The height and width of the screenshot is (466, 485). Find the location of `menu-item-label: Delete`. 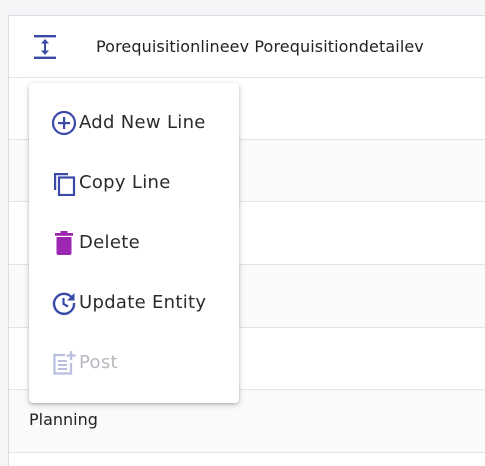

menu-item-label: Delete is located at coordinates (109, 242).